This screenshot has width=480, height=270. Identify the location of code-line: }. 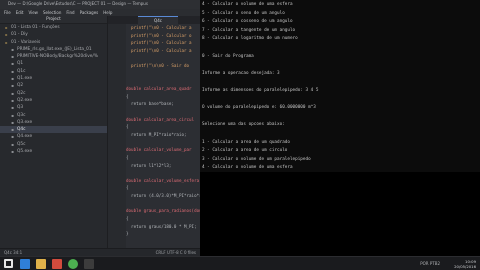
(127, 234).